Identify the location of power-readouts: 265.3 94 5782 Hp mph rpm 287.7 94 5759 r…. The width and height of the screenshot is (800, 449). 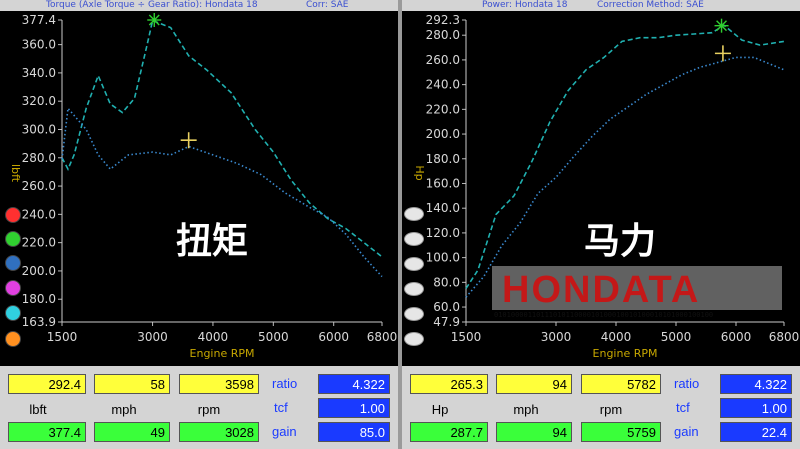
(601, 407).